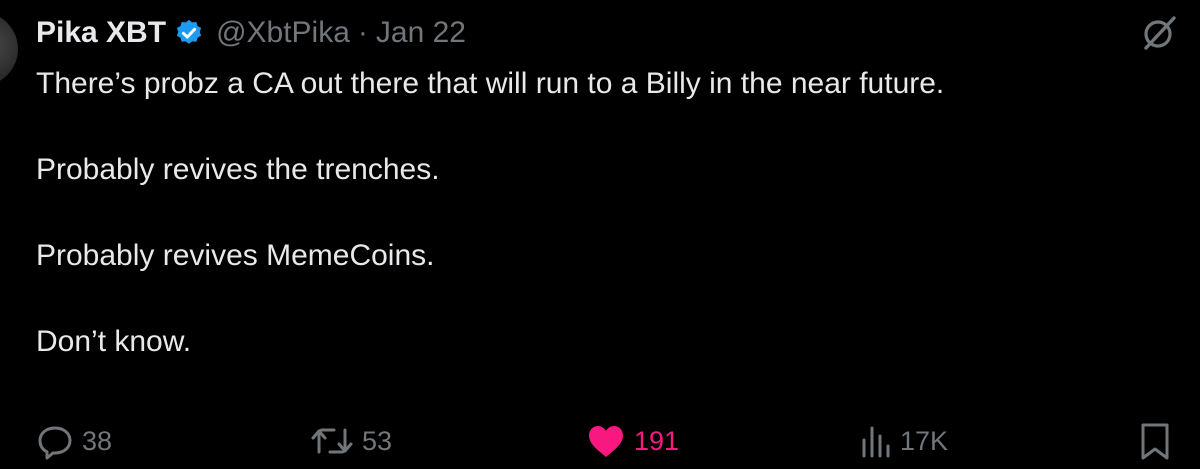  What do you see at coordinates (632, 441) in the screenshot?
I see `like-button: 191` at bounding box center [632, 441].